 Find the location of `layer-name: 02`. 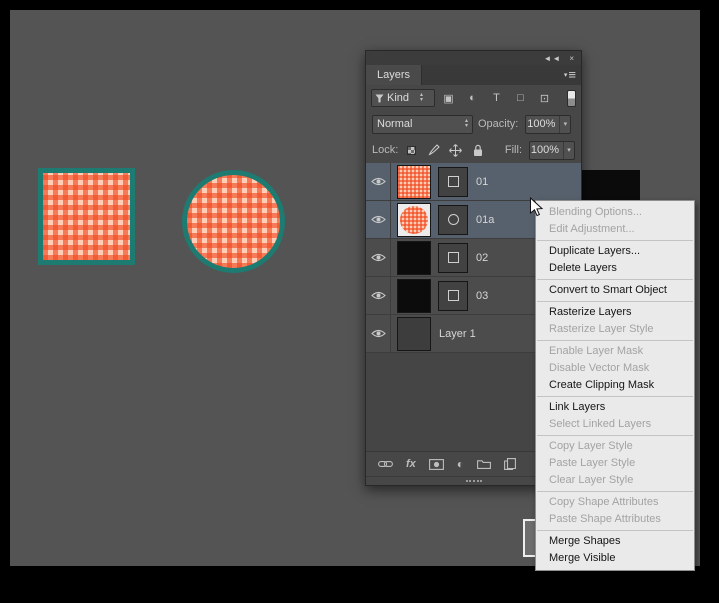

layer-name: 02 is located at coordinates (482, 258).